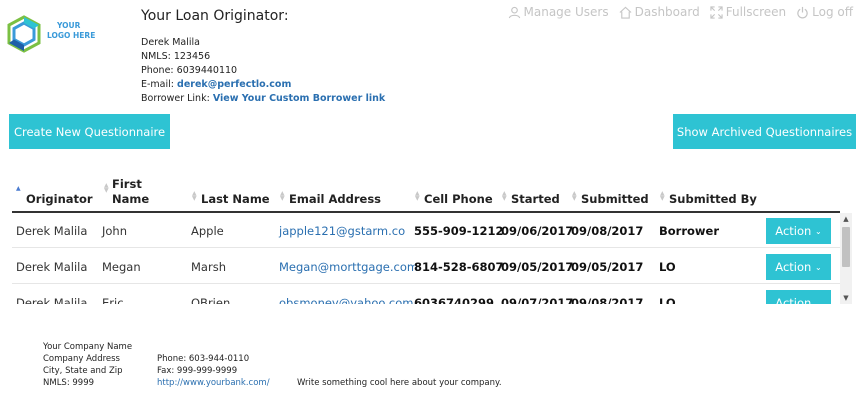 Image resolution: width=857 pixels, height=394 pixels. What do you see at coordinates (689, 231) in the screenshot?
I see `cell-submitted-by: Borrower` at bounding box center [689, 231].